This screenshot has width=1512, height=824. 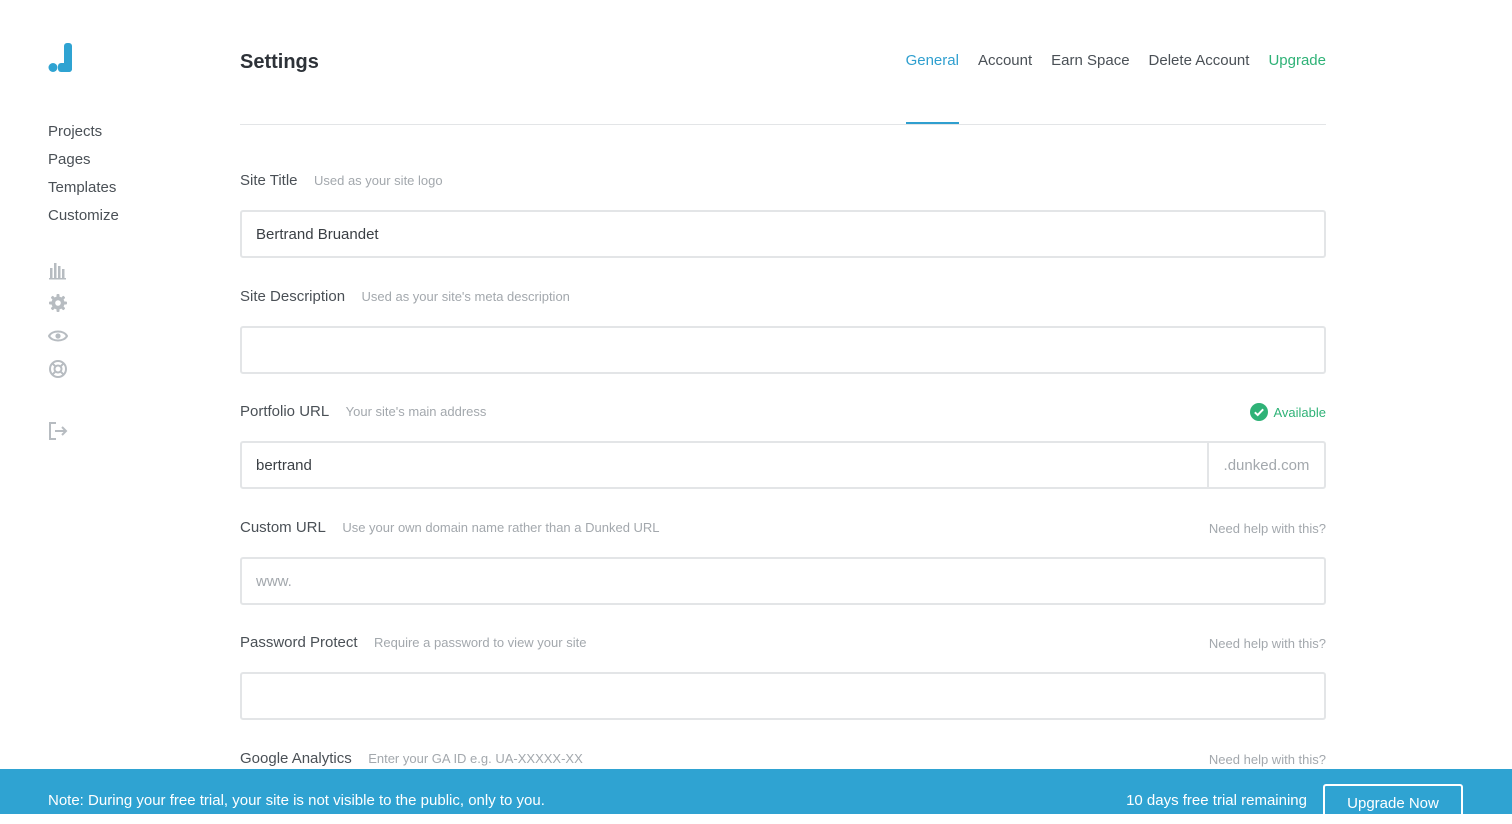 I want to click on dunked-logo, so click(x=61, y=58).